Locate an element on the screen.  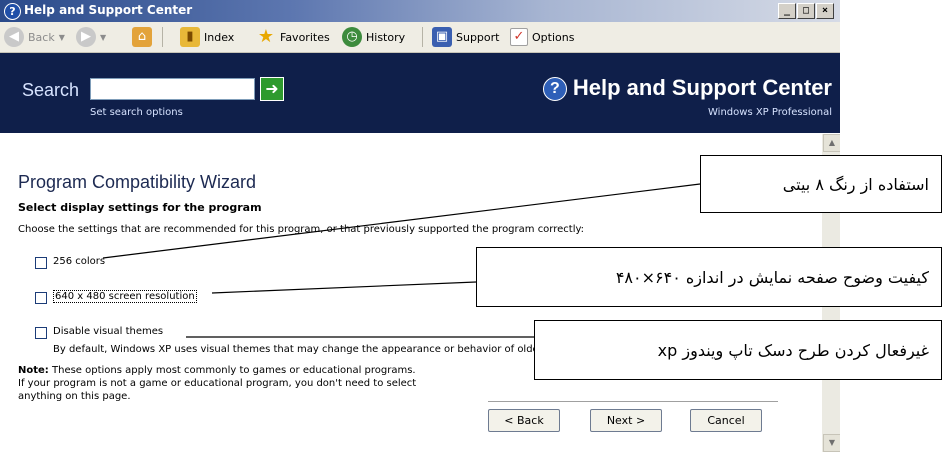
forward-button: ▶ ▼ is located at coordinates (91, 37).